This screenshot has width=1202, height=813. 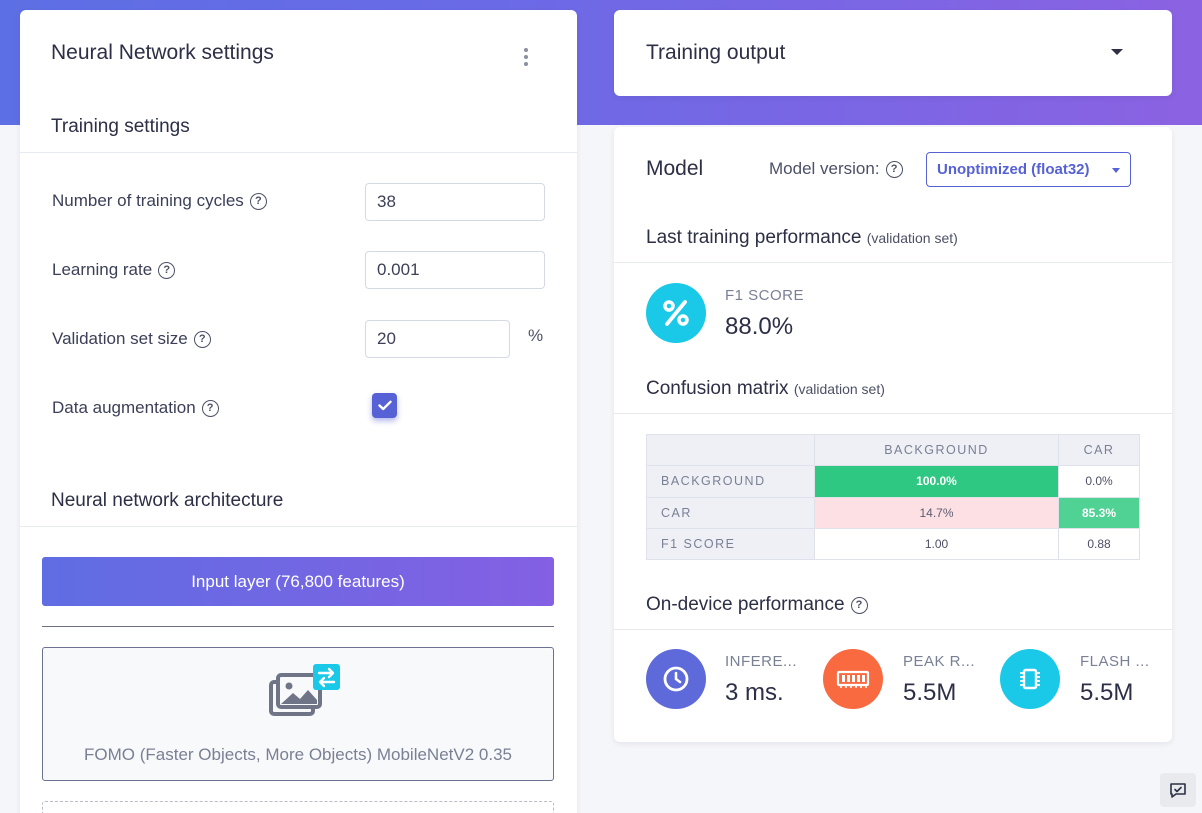 I want to click on table-cell: 0.0%, so click(x=1099, y=481).